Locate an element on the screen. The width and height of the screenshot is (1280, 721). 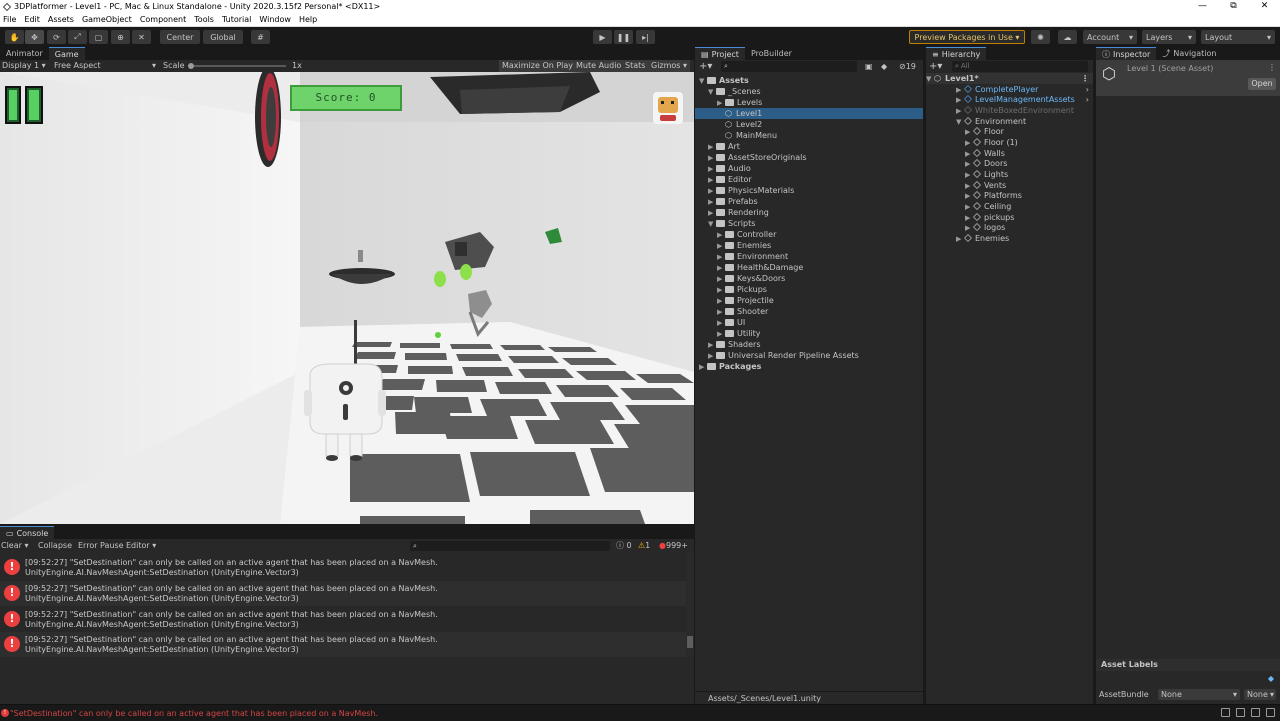
tree-item-environment: ▶ Environment is located at coordinates (809, 256).